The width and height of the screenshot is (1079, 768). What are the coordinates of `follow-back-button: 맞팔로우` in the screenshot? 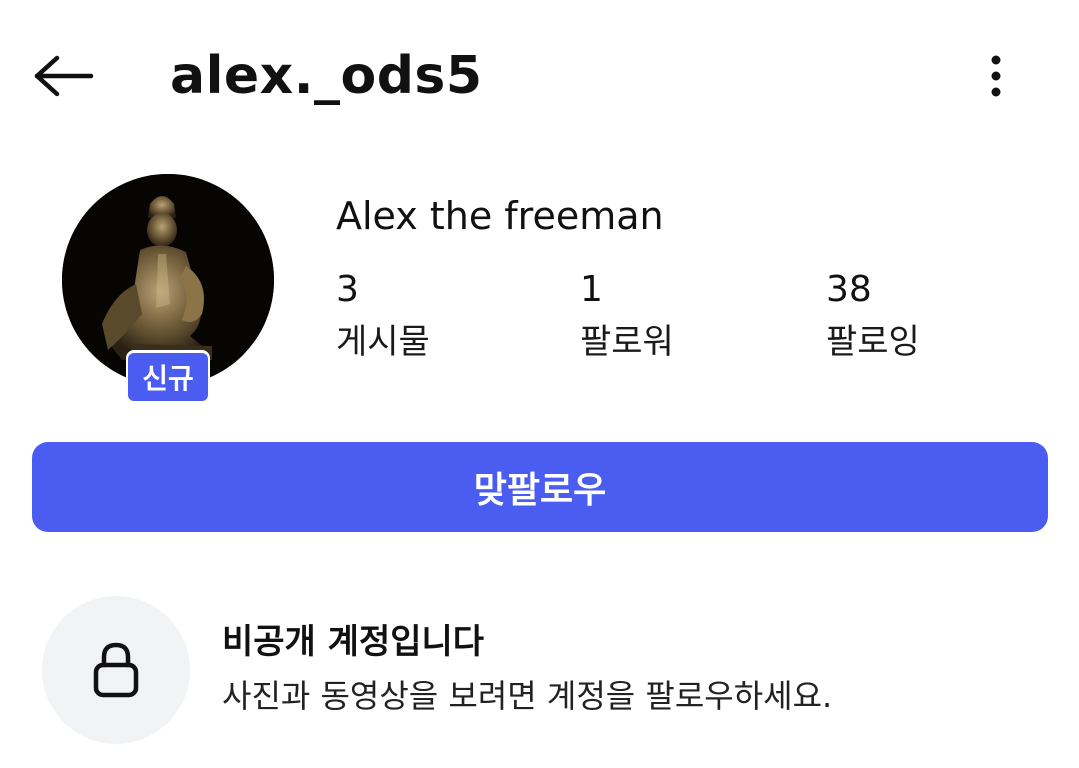 It's located at (540, 487).